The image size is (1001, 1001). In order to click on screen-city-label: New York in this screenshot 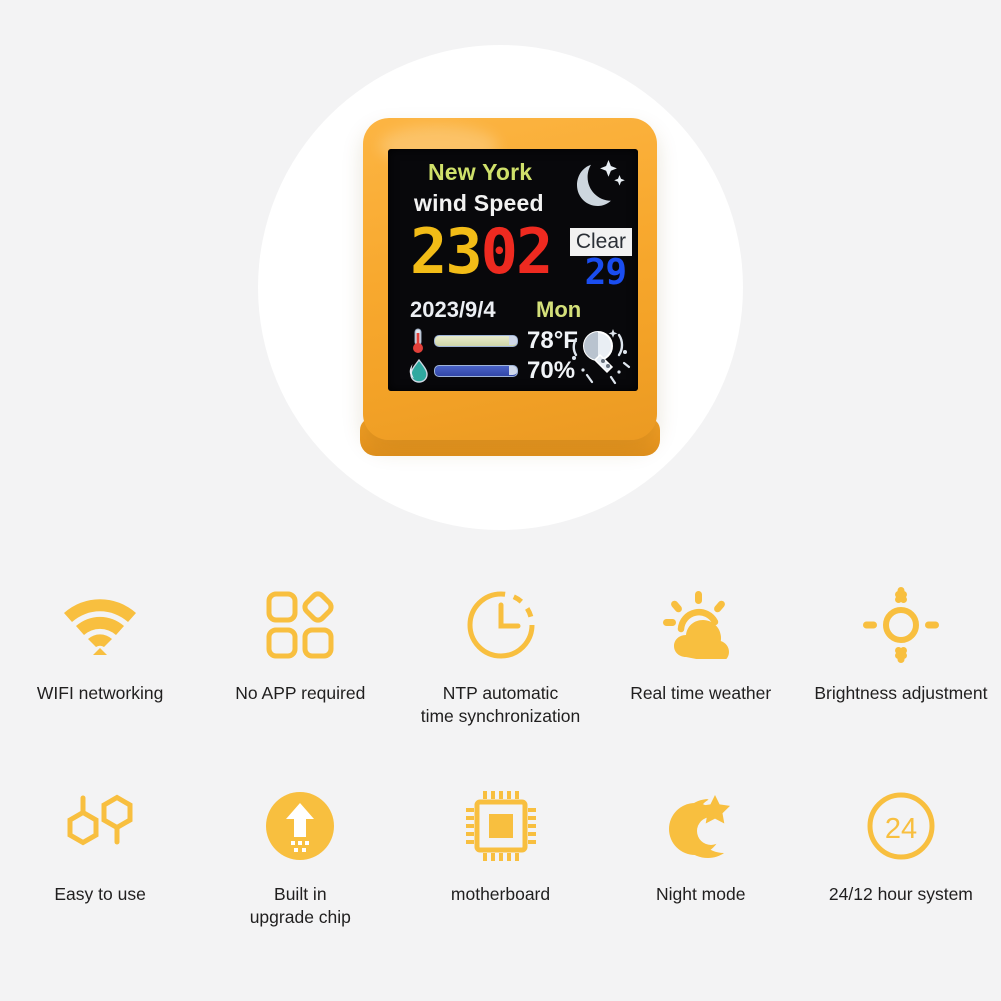, I will do `click(480, 172)`.